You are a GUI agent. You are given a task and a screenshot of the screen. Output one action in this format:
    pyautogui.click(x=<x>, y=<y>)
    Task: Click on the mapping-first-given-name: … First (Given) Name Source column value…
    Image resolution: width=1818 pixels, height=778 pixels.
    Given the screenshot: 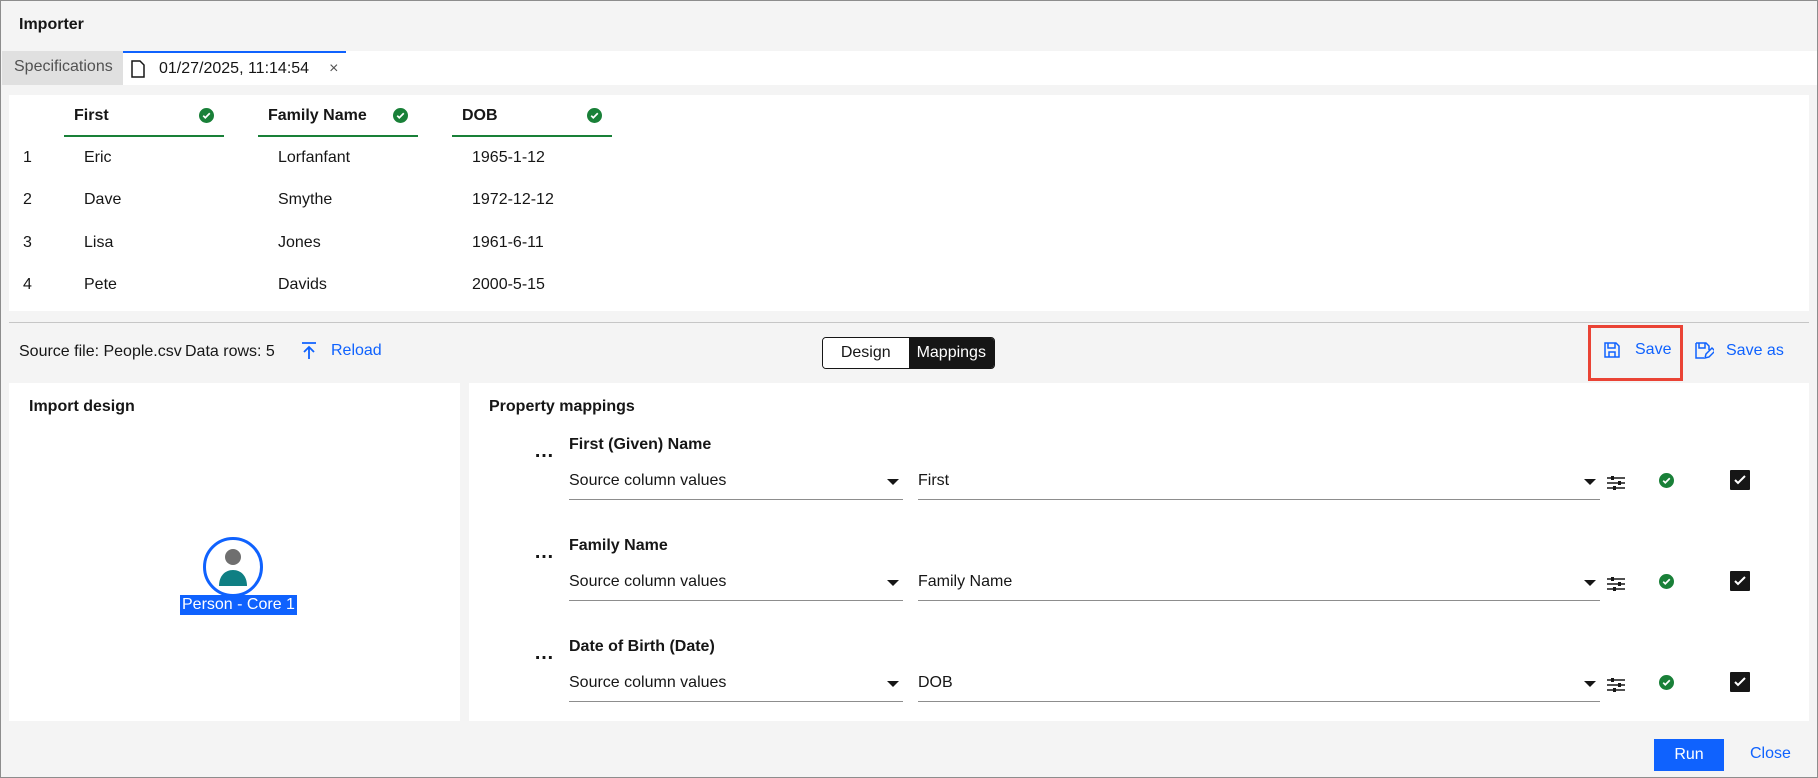 What is the action you would take?
    pyautogui.click(x=1139, y=484)
    